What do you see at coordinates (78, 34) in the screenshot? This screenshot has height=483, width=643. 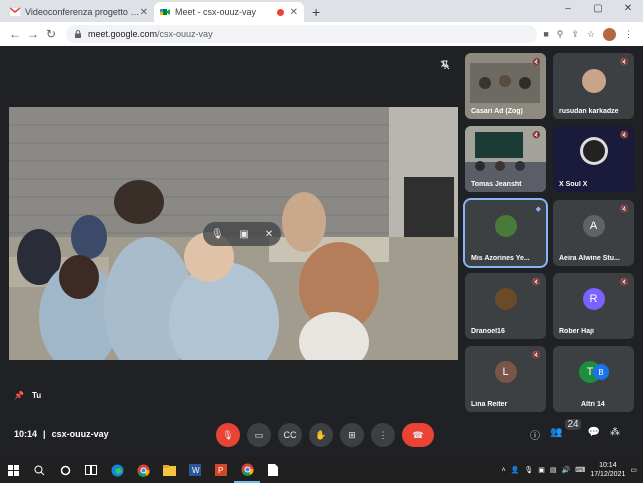 I see `lock-icon` at bounding box center [78, 34].